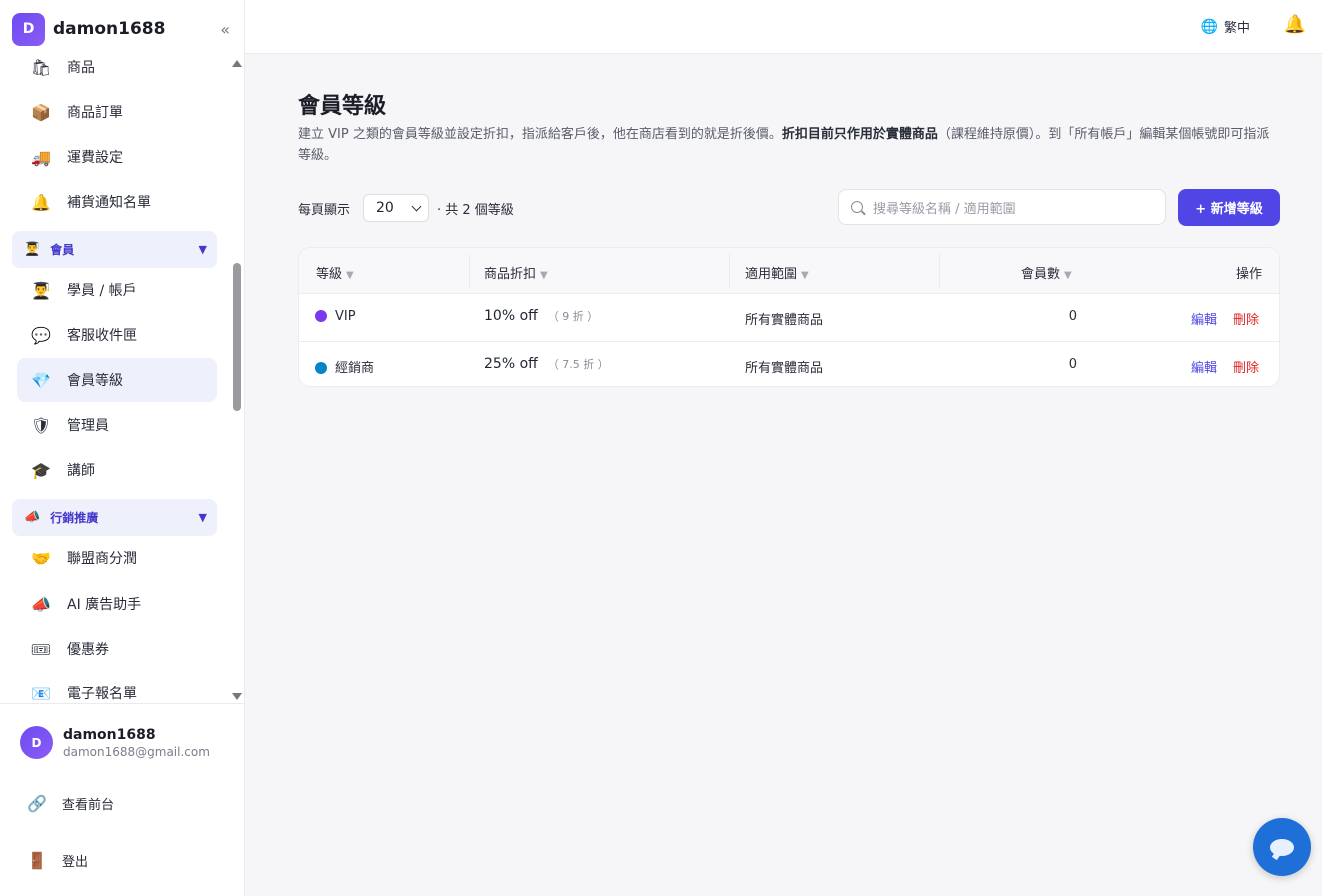 The height and width of the screenshot is (896, 1322). Describe the element at coordinates (342, 106) in the screenshot. I see `page-title: 會員等級` at that location.